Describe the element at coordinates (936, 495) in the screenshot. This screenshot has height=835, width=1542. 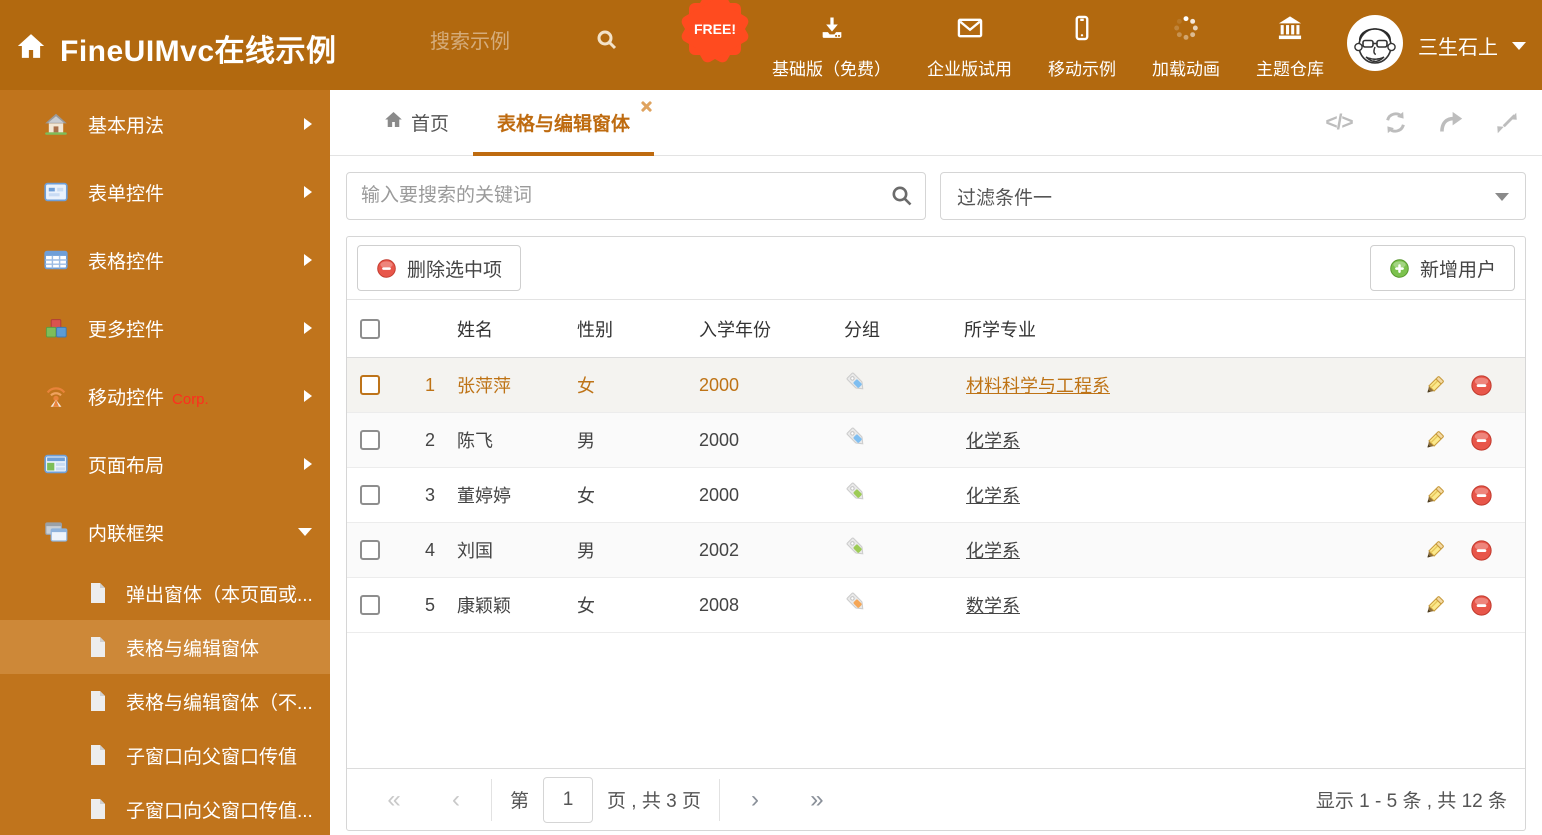
I see `table-row: 3 董婷婷 女 2000 化学系` at that location.